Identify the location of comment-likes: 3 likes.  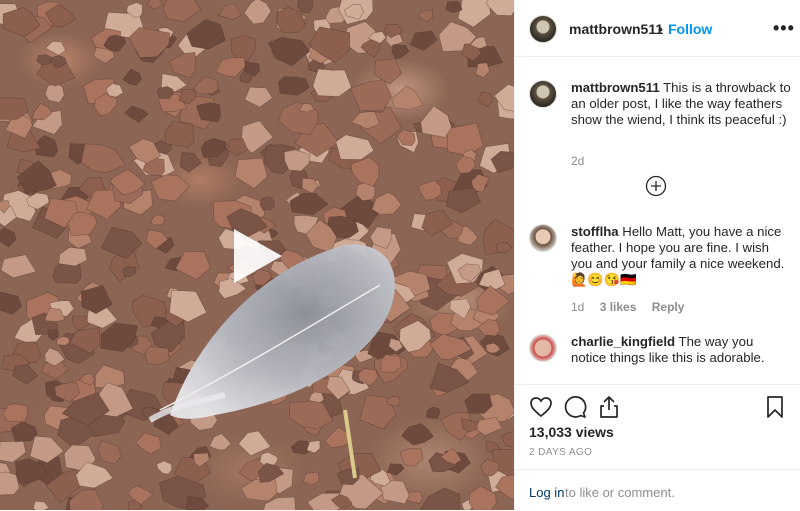
(618, 307).